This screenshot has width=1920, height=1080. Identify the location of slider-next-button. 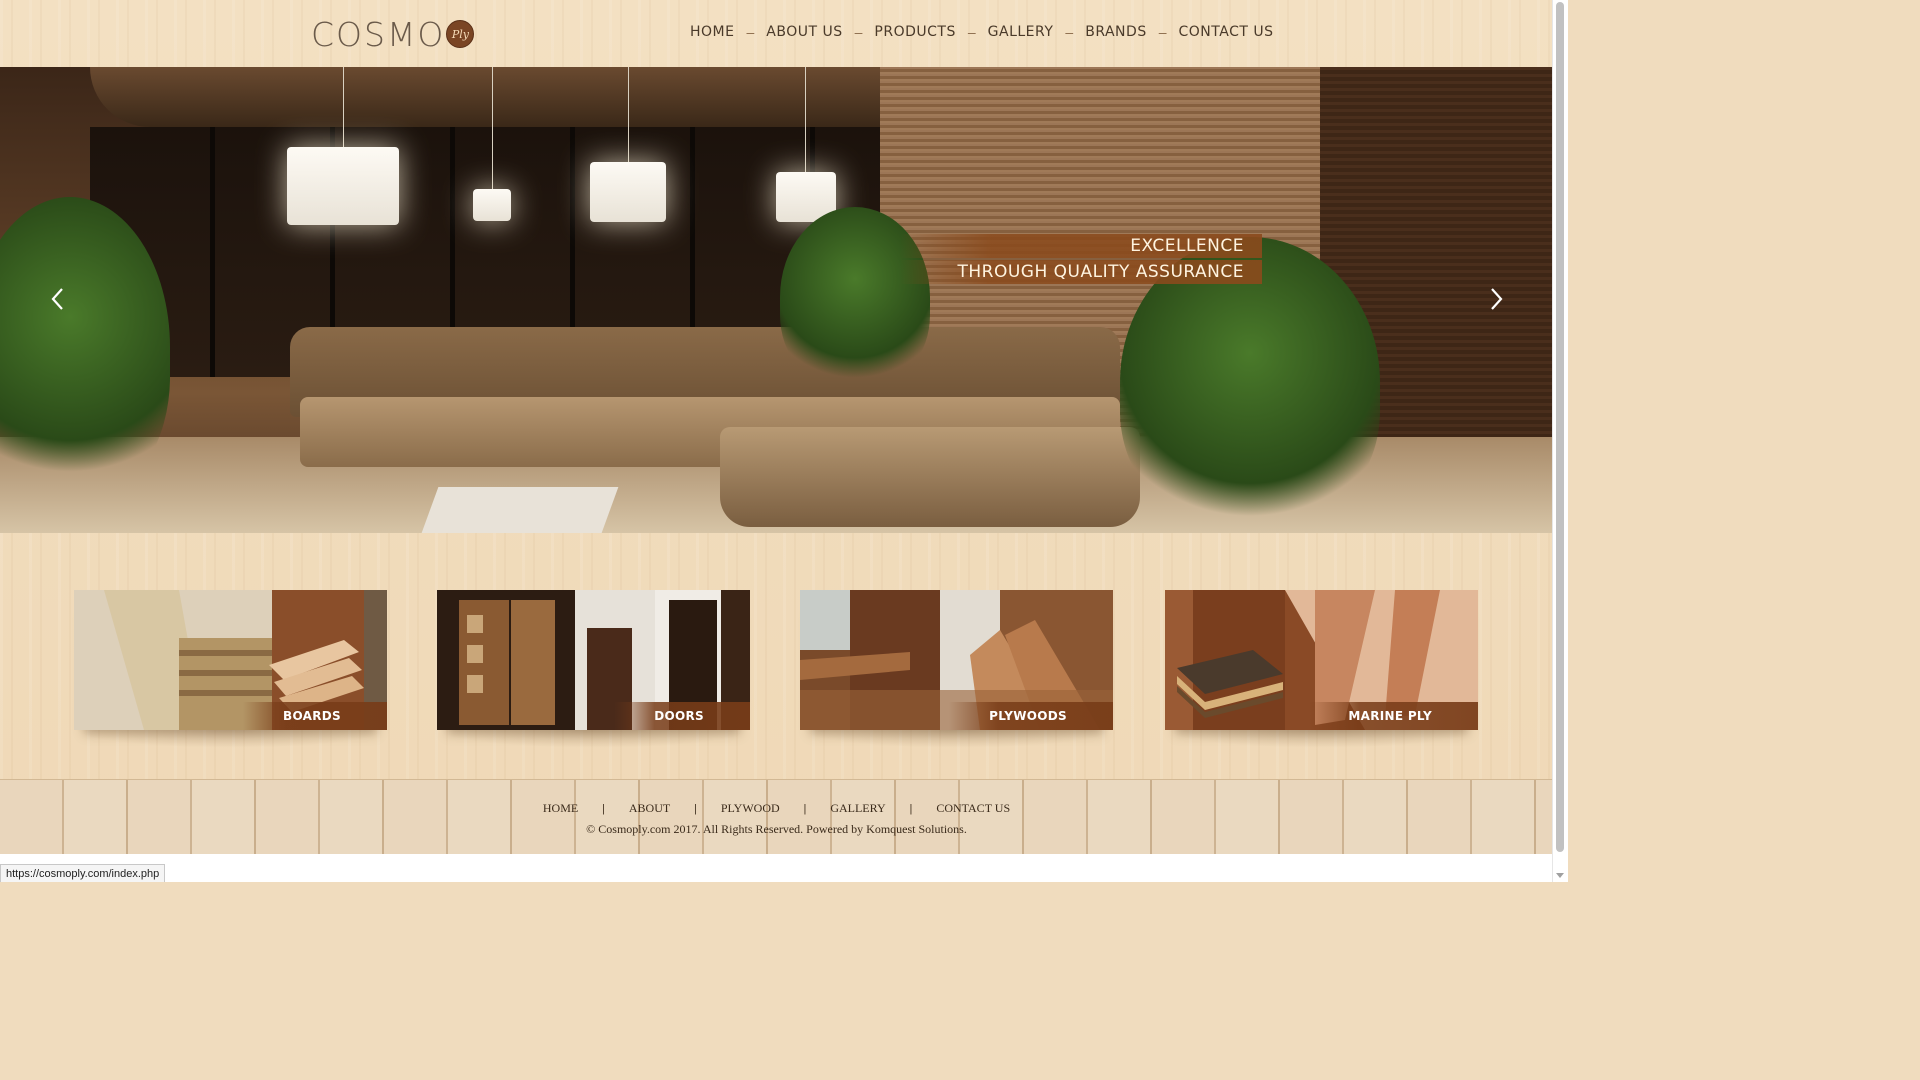
(1496, 299).